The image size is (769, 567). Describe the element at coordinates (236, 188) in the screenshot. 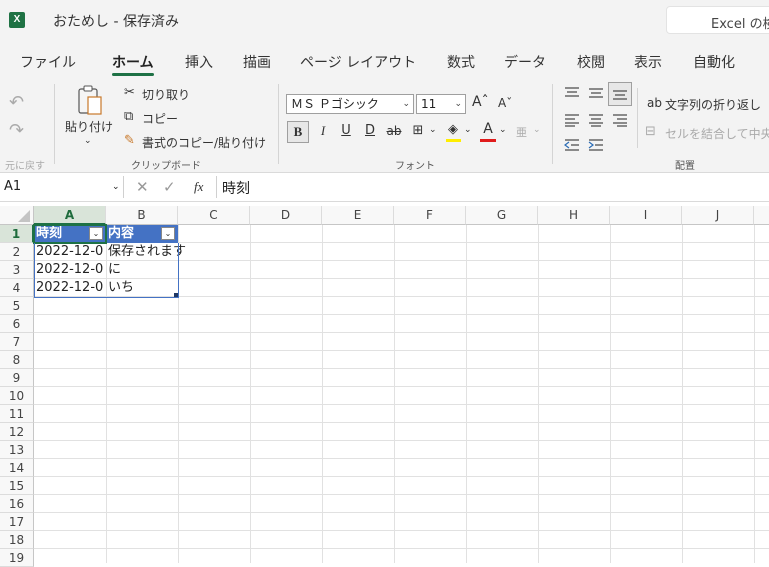

I see `formula-input: 時刻` at that location.